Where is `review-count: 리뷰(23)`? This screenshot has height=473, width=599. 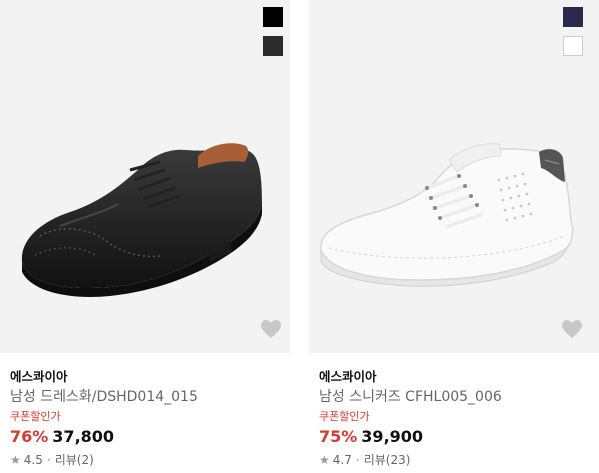
review-count: 리뷰(23) is located at coordinates (387, 459).